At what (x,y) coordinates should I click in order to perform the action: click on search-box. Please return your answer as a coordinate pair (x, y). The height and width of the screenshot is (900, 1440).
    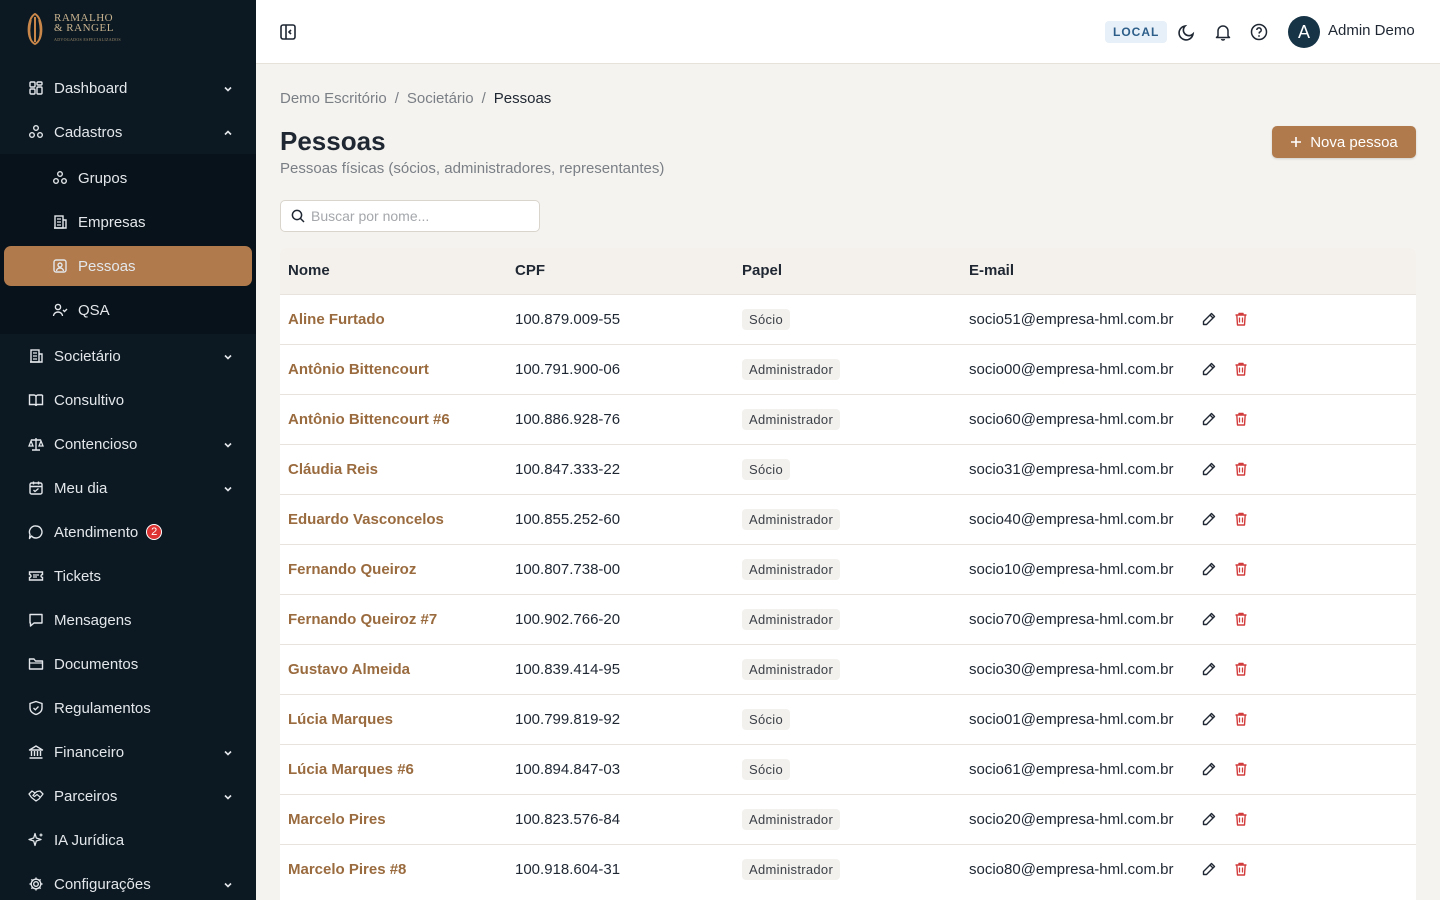
    Looking at the image, I should click on (410, 216).